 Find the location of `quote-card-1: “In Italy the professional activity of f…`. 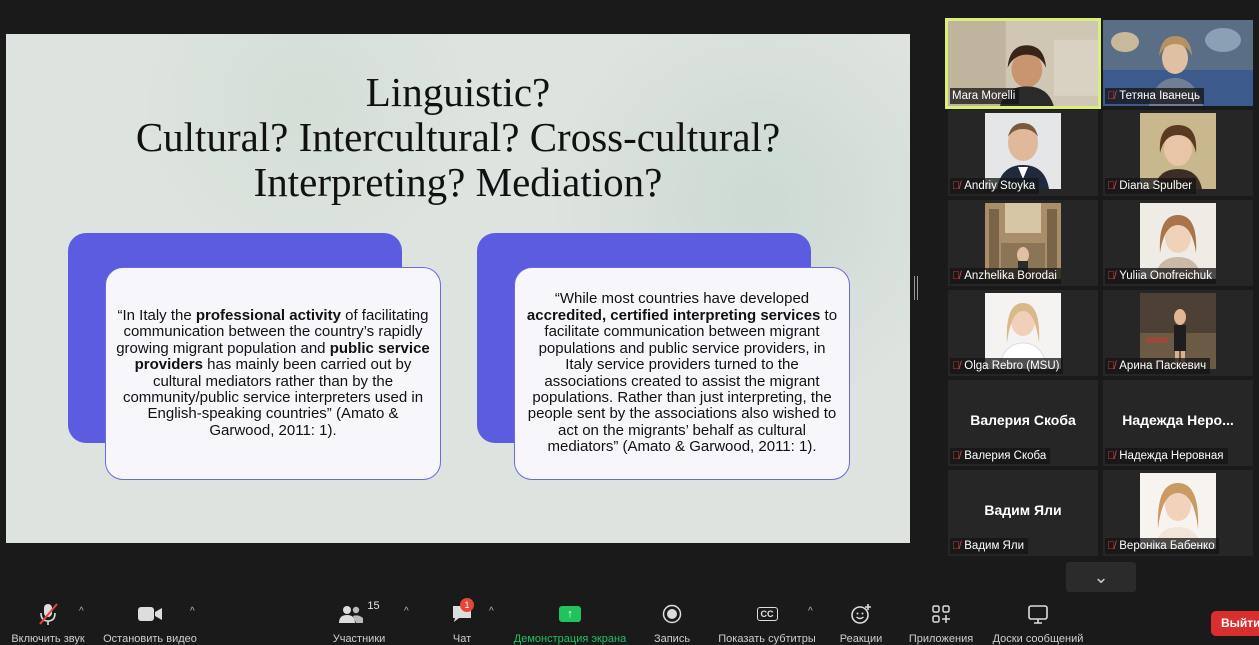

quote-card-1: “In Italy the professional activity of f… is located at coordinates (273, 373).